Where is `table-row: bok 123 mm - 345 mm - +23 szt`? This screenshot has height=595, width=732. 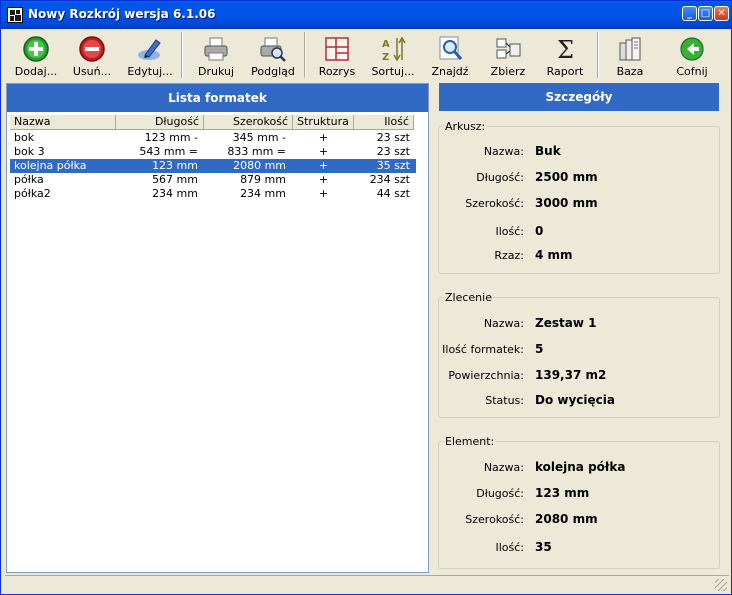 table-row: bok 123 mm - 345 mm - +23 szt is located at coordinates (213, 138).